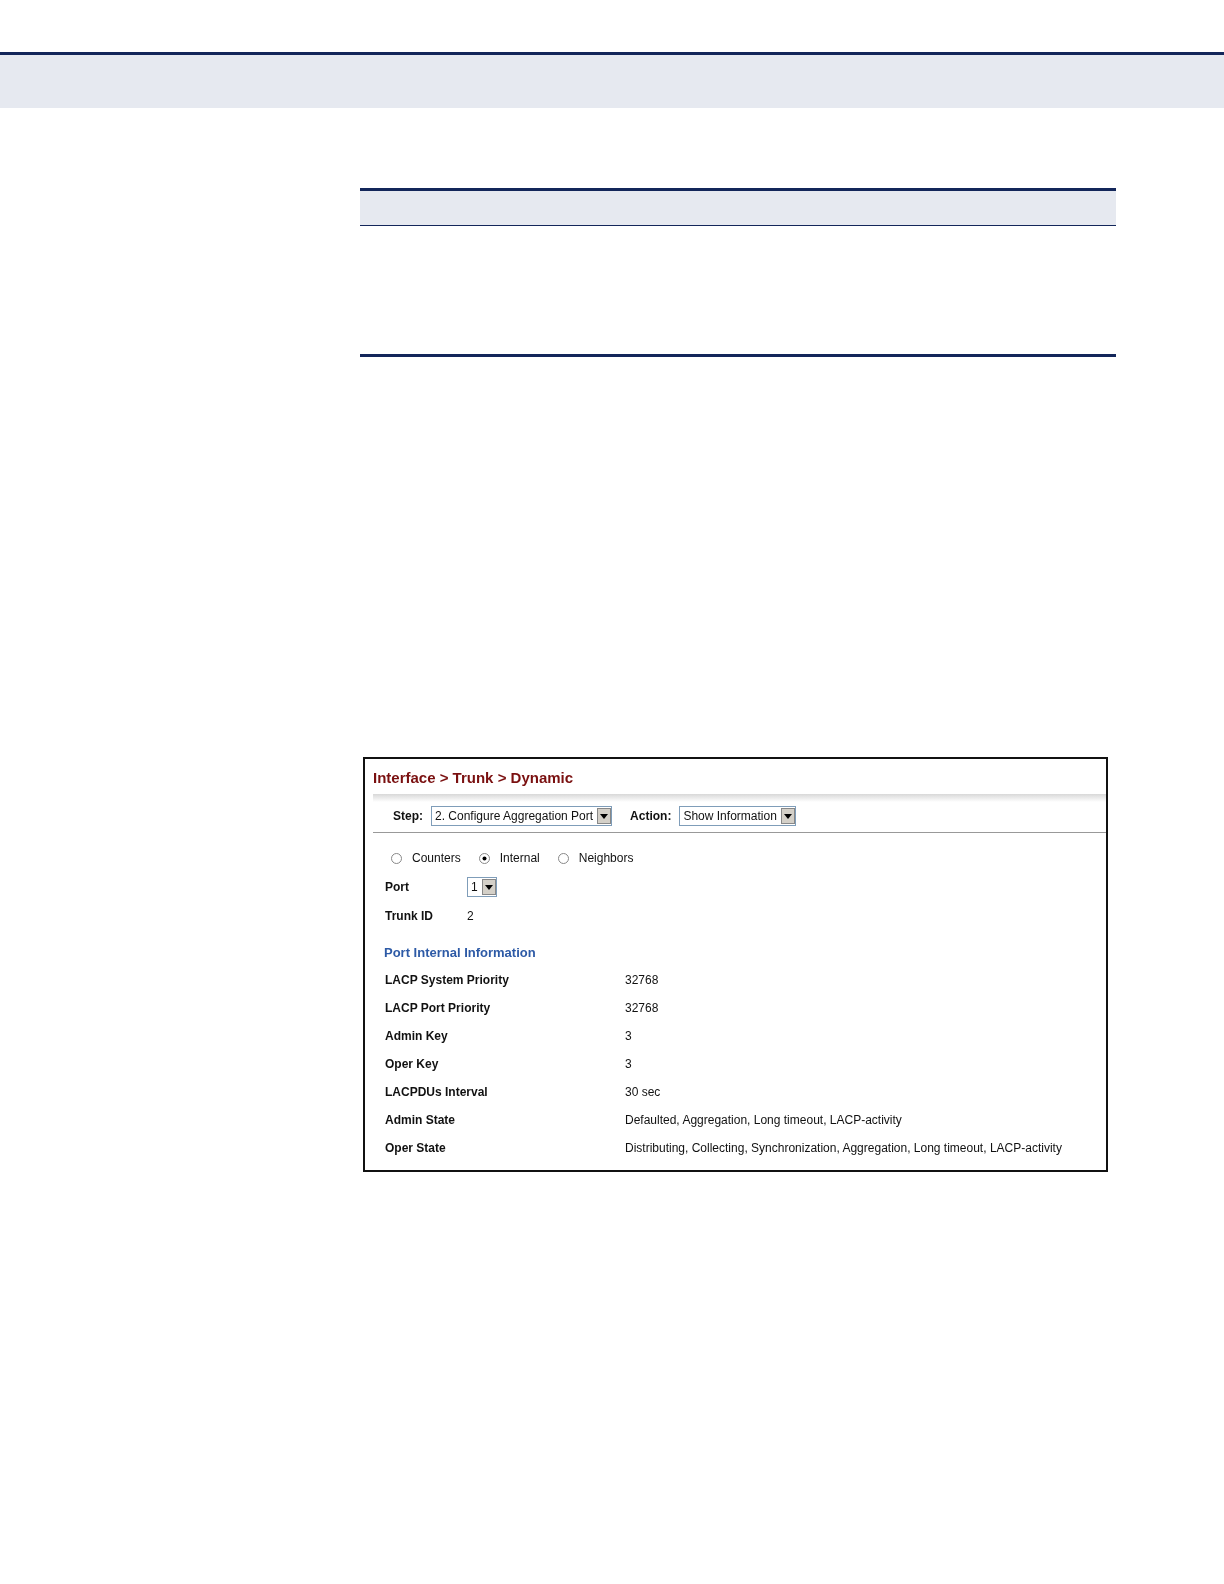  Describe the element at coordinates (737, 816) in the screenshot. I see `dropdown: Show Information` at that location.